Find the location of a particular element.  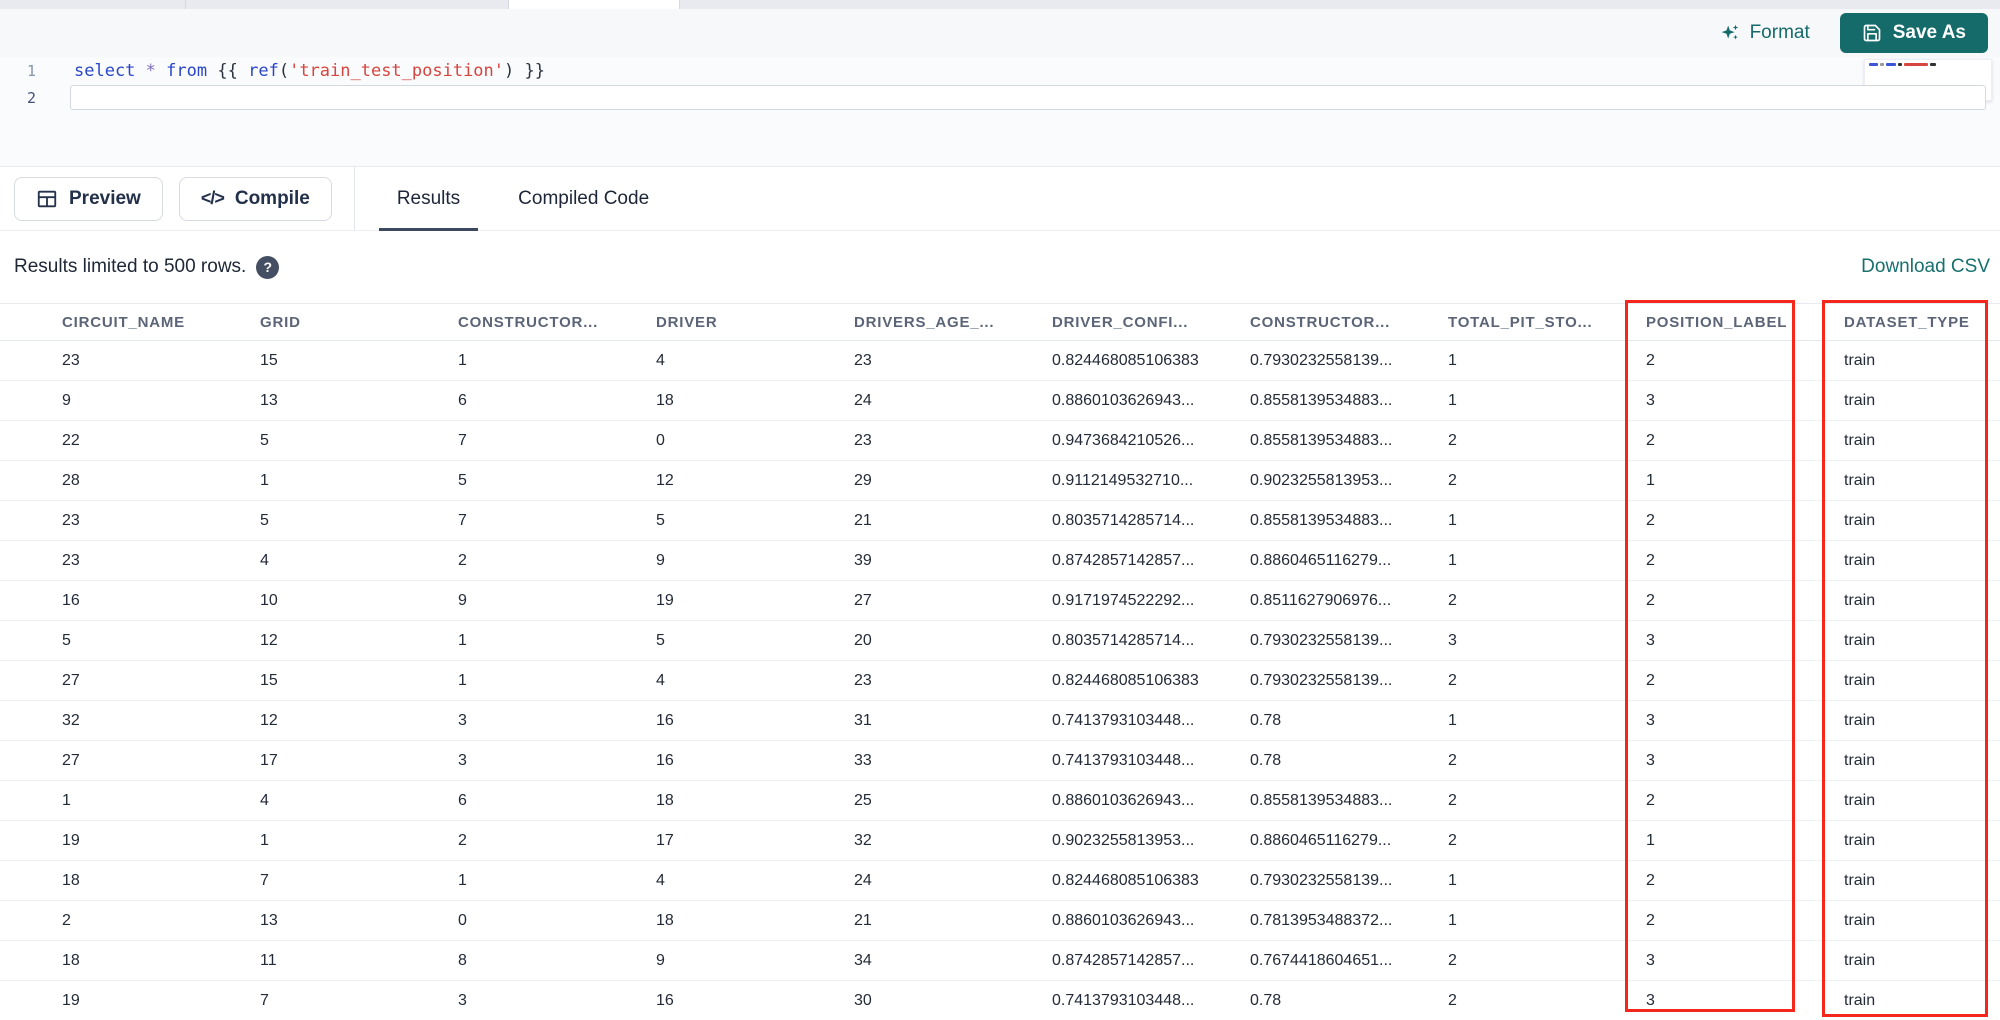

help-icon: ? is located at coordinates (268, 267).